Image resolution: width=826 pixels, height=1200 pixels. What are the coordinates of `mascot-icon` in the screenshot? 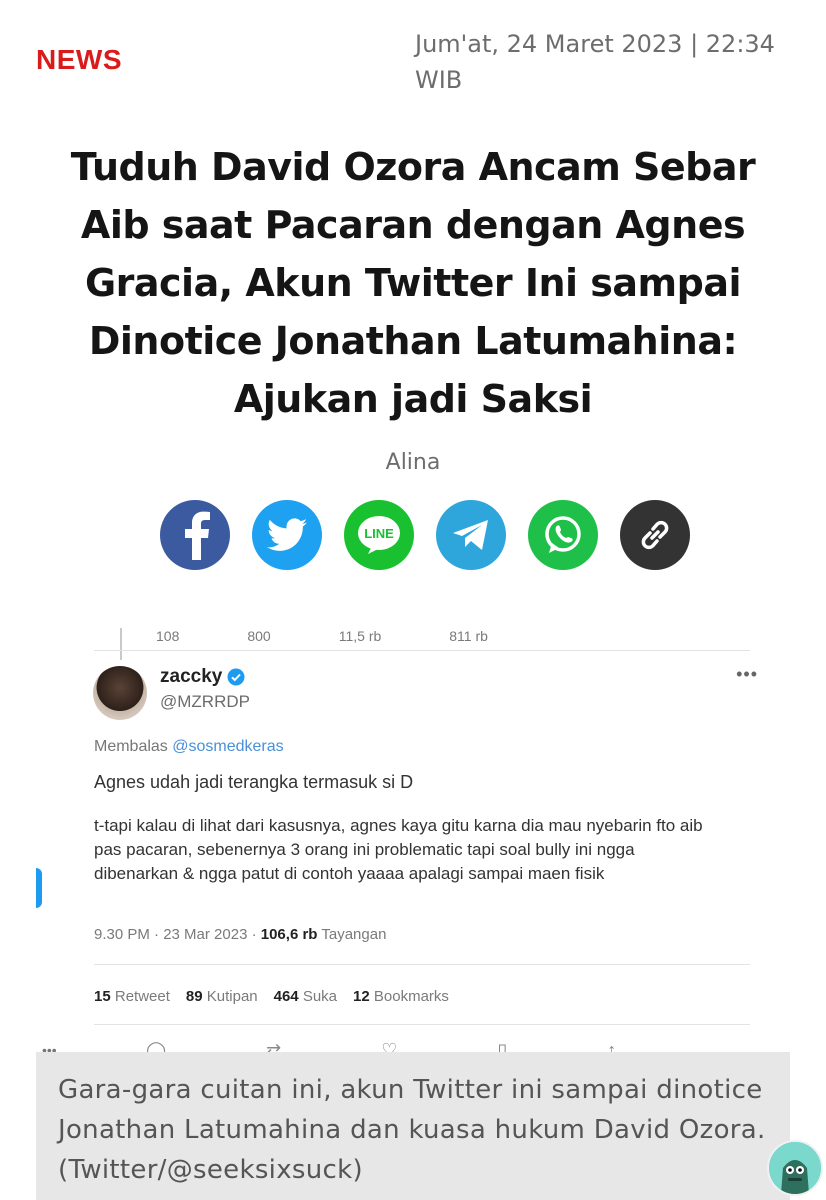 It's located at (795, 1168).